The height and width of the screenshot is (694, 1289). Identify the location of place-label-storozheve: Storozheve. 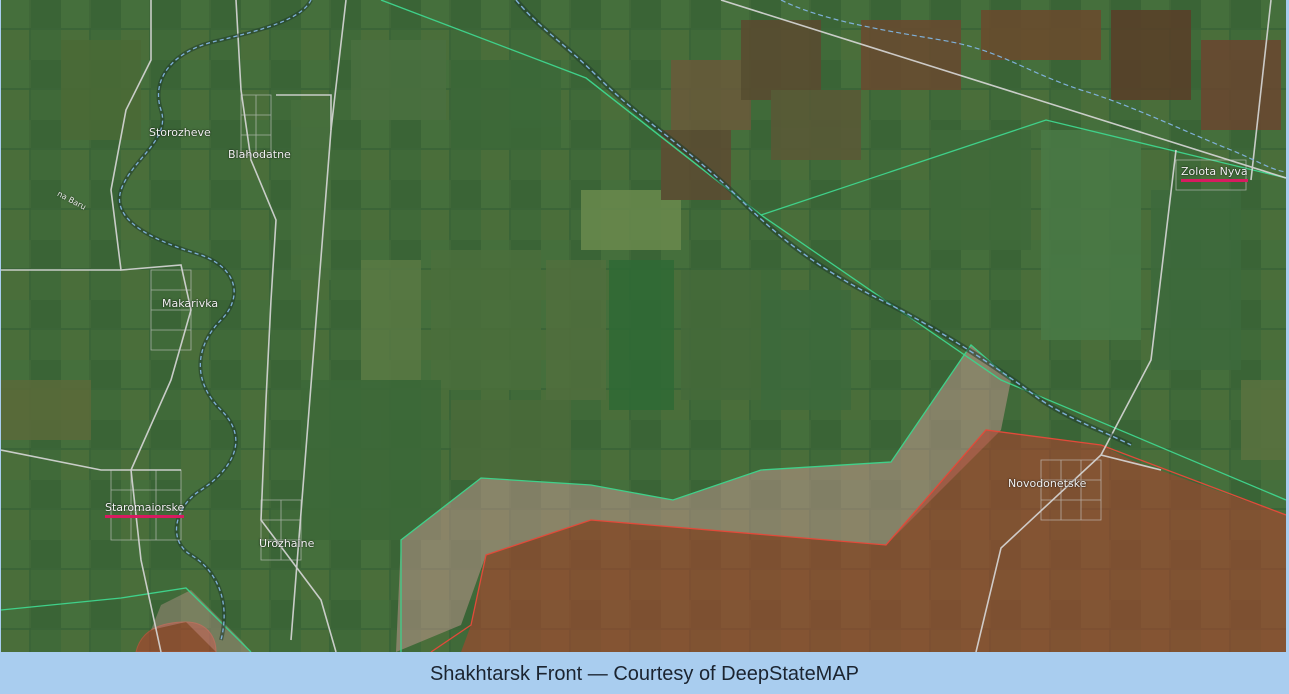
(180, 133).